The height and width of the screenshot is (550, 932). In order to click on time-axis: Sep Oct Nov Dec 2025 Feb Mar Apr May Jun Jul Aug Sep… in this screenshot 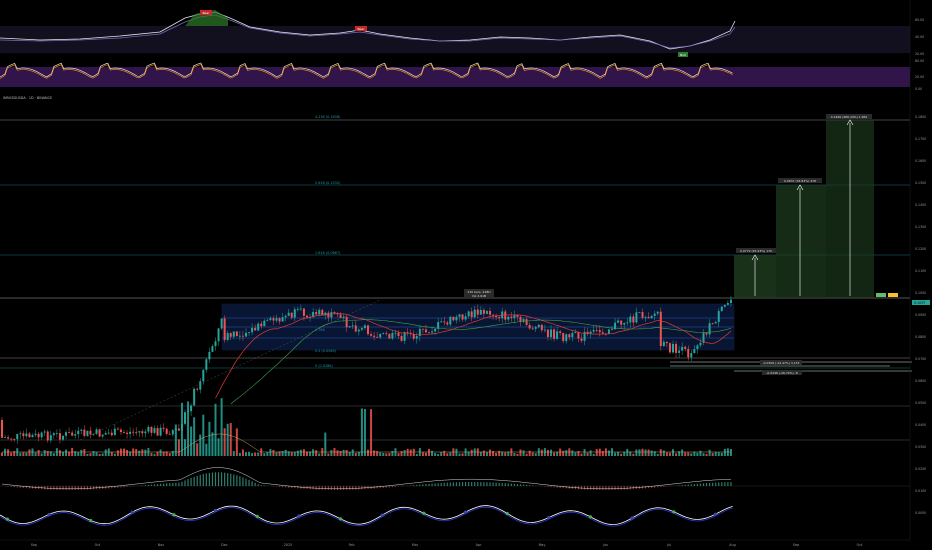, I will do `click(455, 543)`.